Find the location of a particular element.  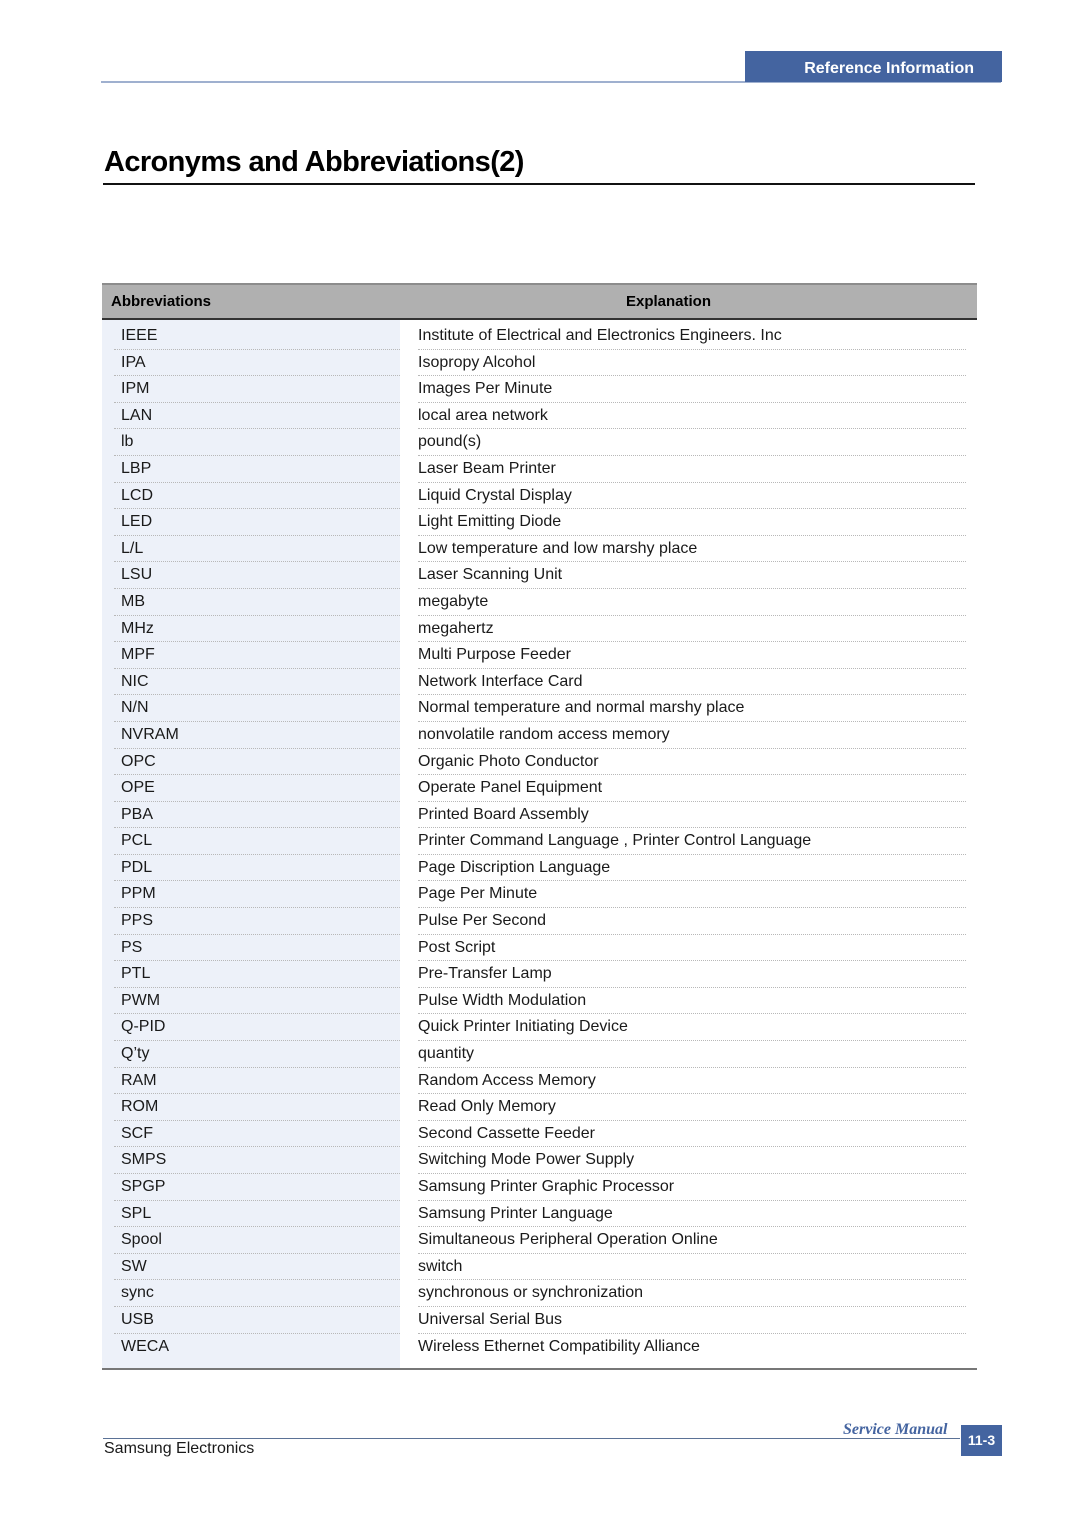

explanation-cell: nonvolatile random access memory is located at coordinates (688, 735).